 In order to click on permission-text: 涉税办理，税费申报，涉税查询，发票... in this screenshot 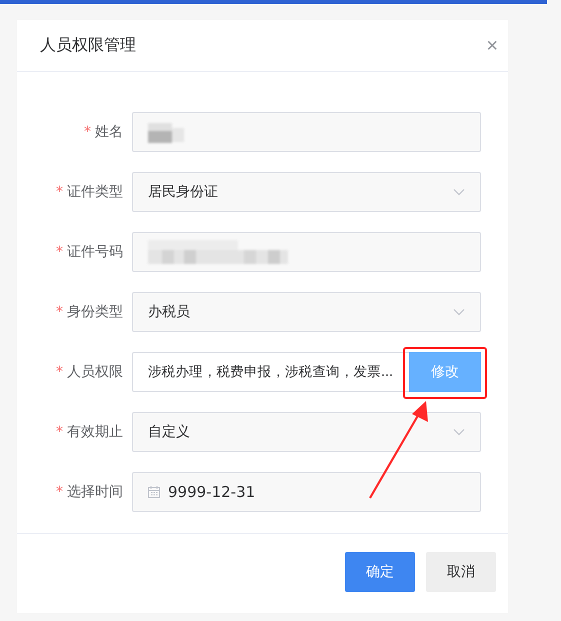, I will do `click(270, 372)`.